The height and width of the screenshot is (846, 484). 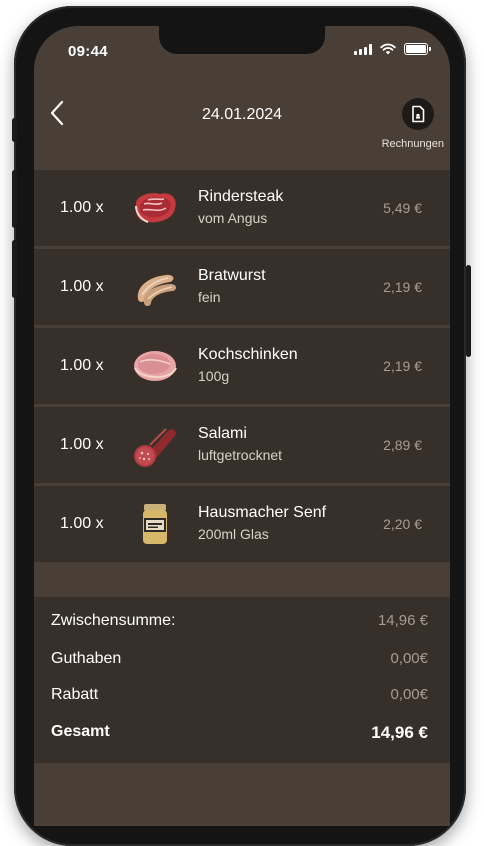 What do you see at coordinates (239, 621) in the screenshot?
I see `subtotal-row: Zwischensumme: 14,96 €` at bounding box center [239, 621].